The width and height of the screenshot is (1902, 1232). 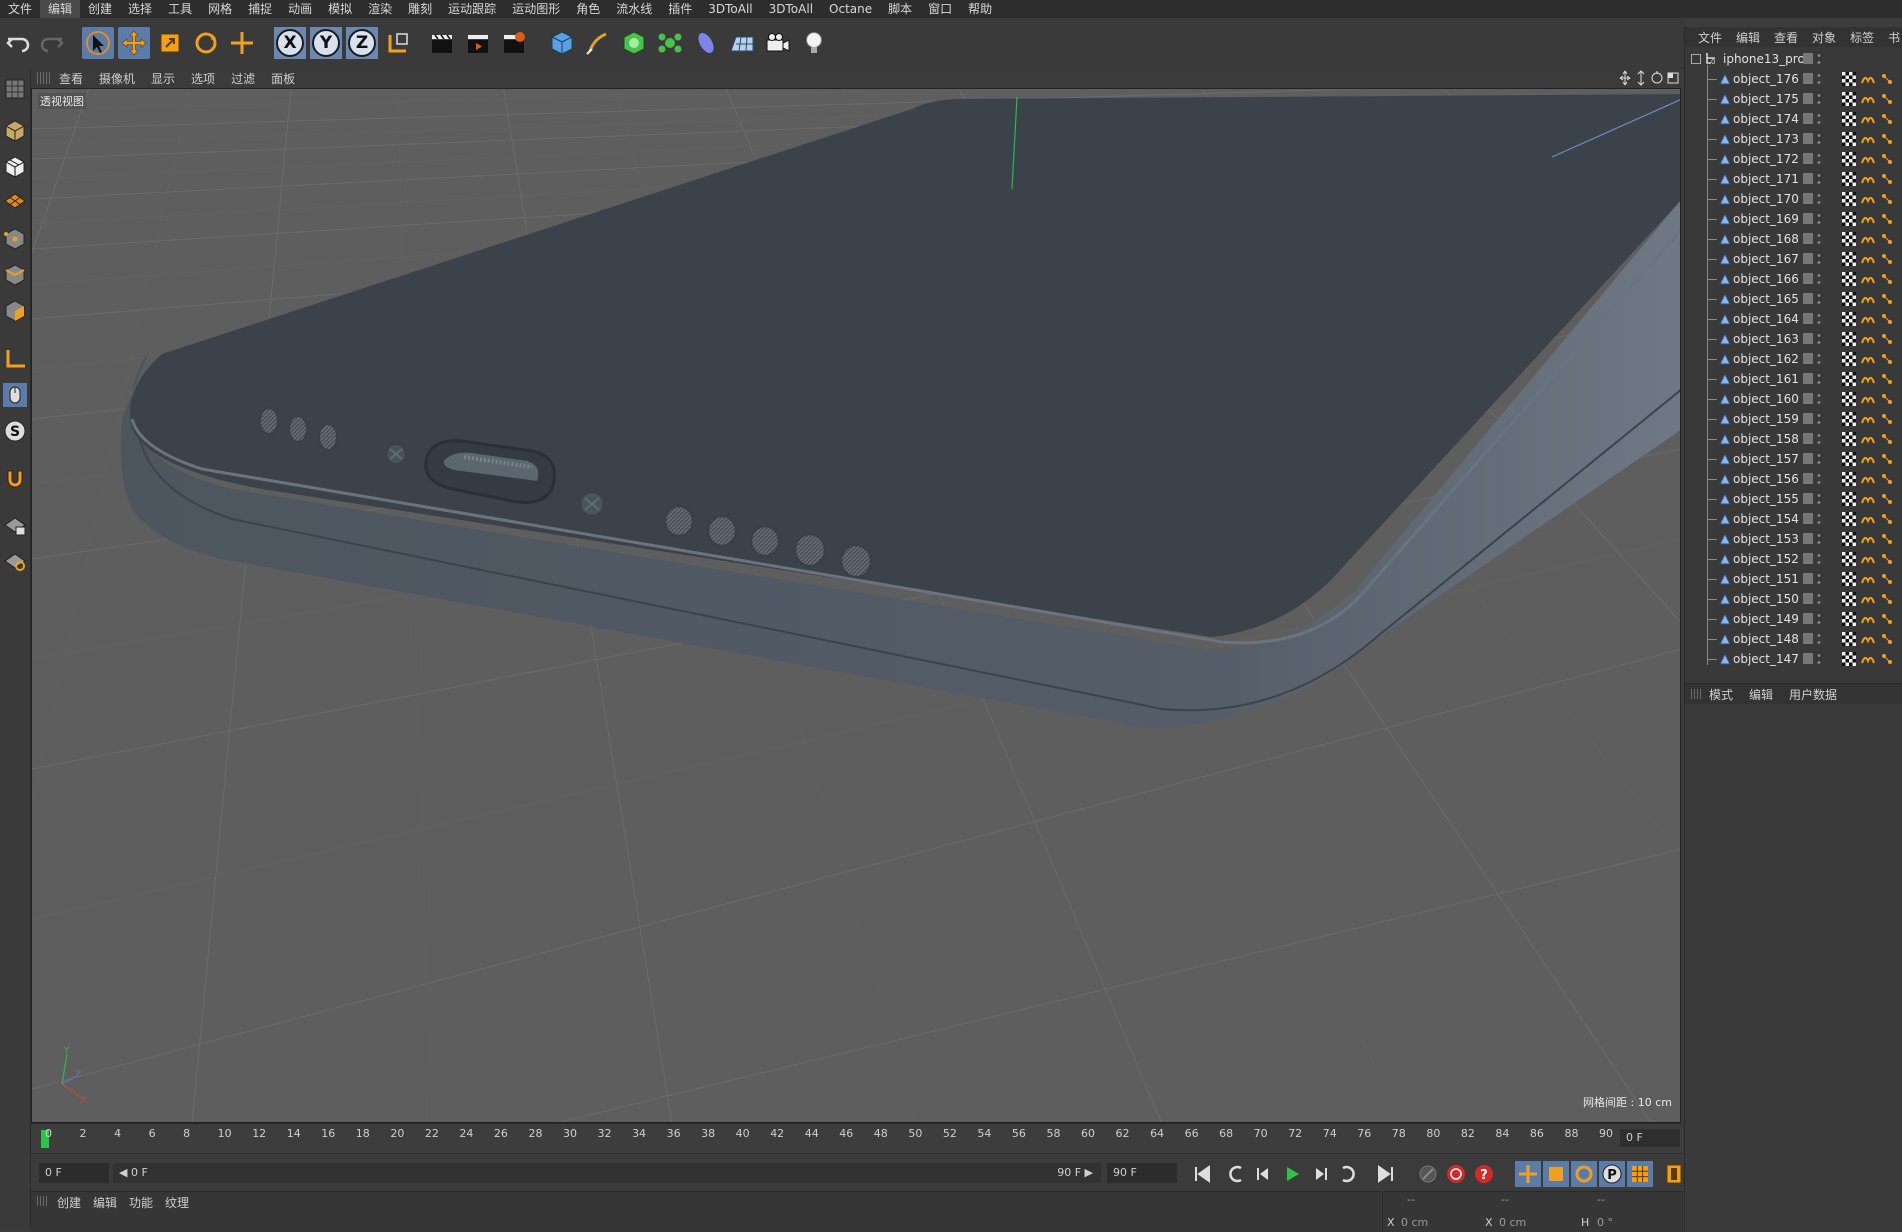 What do you see at coordinates (69, 1202) in the screenshot?
I see `material-menu-create: 创建` at bounding box center [69, 1202].